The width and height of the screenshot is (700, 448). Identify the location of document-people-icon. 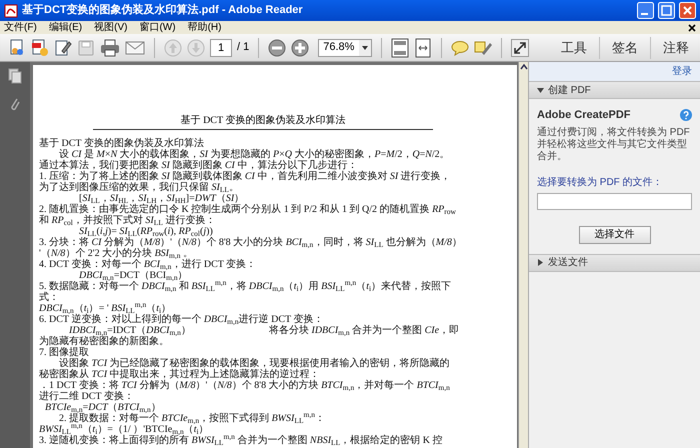
(17, 47).